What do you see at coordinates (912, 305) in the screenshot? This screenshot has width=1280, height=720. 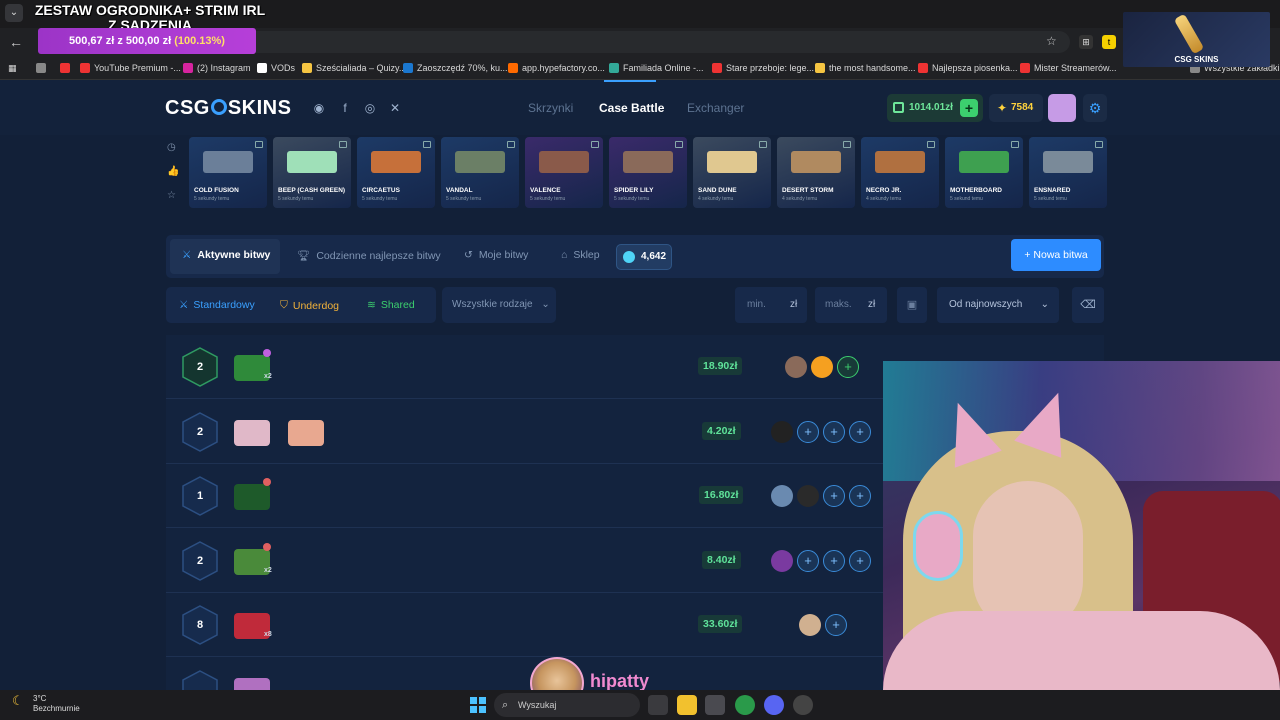 I see `sort-icon: ▣` at bounding box center [912, 305].